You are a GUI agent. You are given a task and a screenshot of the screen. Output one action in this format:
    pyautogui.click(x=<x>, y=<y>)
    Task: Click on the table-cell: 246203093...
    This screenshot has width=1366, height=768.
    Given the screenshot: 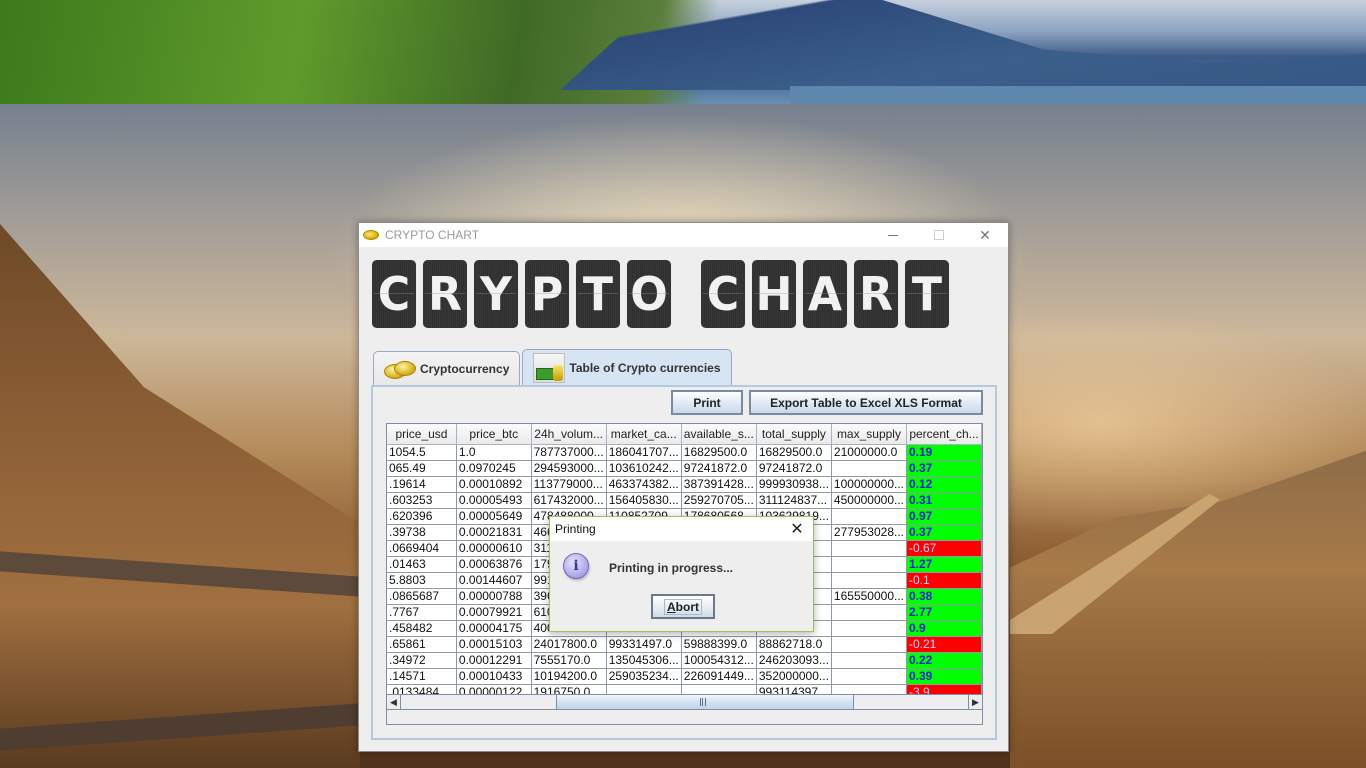 What is the action you would take?
    pyautogui.click(x=794, y=660)
    